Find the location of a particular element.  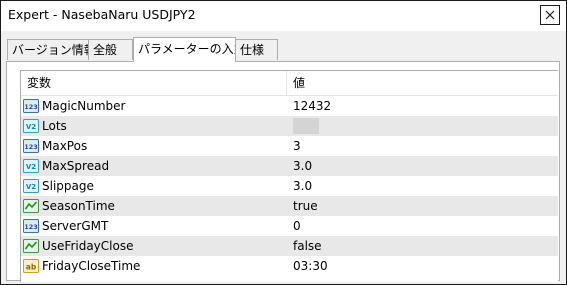

parameter-name: Slippage is located at coordinates (68, 186).